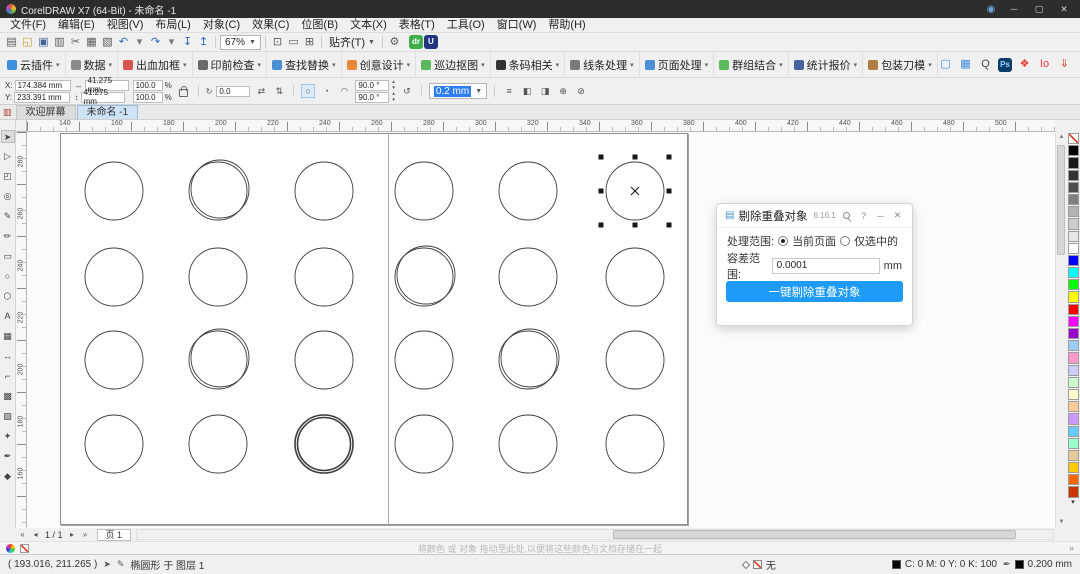  What do you see at coordinates (35, 534) in the screenshot?
I see `previous-page-icon: ◂` at bounding box center [35, 534].